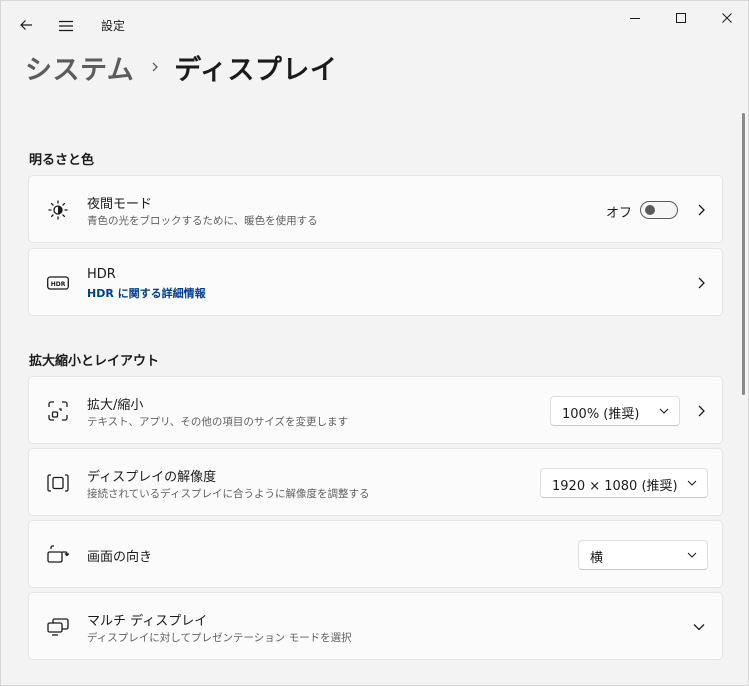  I want to click on back-arrow-icon, so click(26, 26).